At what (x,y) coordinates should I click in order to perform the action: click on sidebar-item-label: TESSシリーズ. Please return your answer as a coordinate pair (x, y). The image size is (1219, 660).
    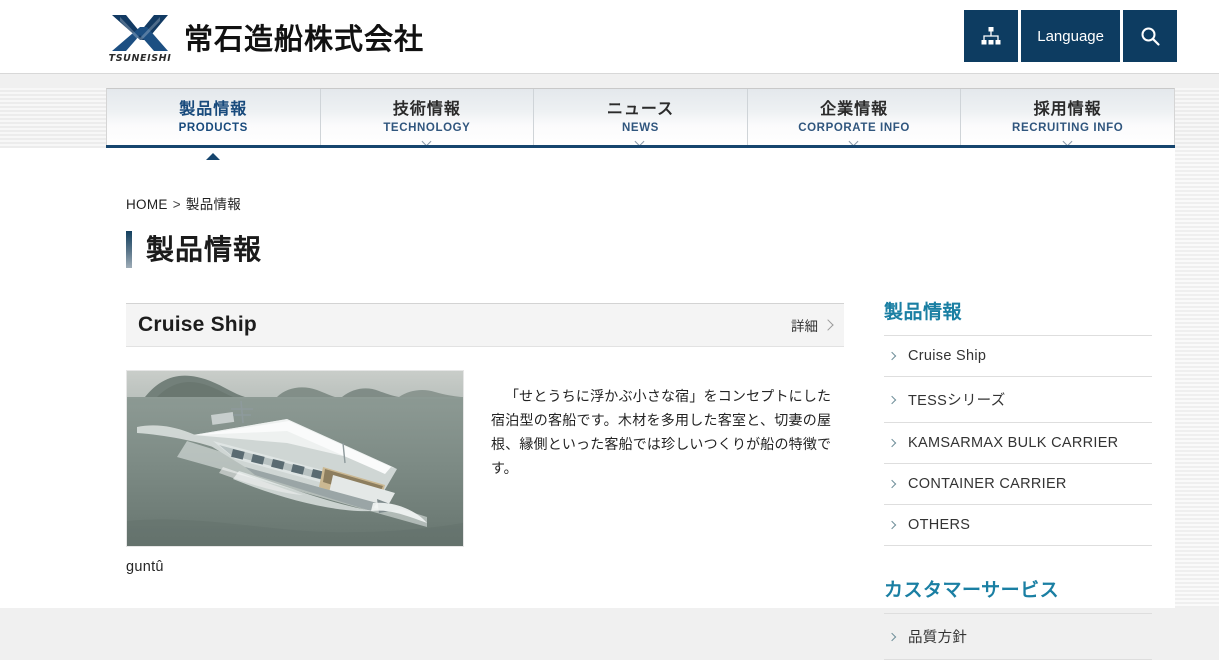
    Looking at the image, I should click on (957, 401).